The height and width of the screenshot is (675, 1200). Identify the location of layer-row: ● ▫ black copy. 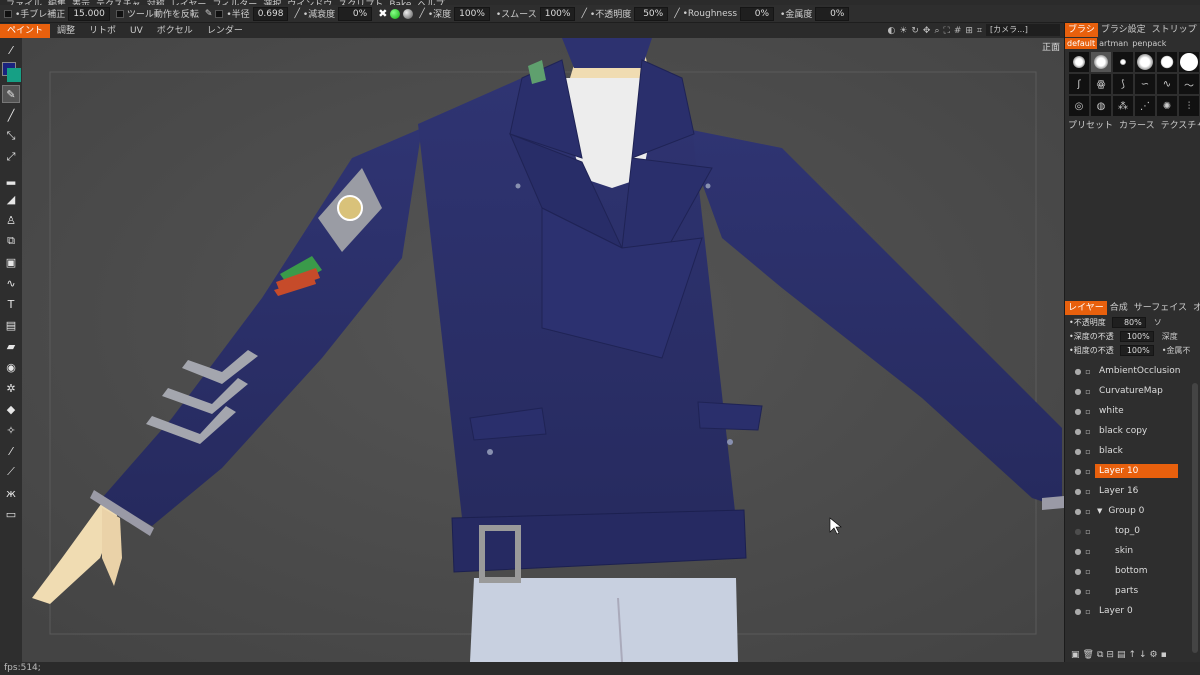
(1132, 431).